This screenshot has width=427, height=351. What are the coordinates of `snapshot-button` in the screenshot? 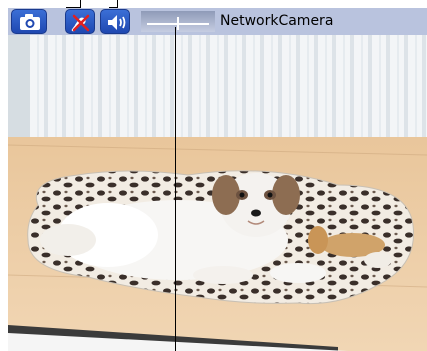 It's located at (29, 21).